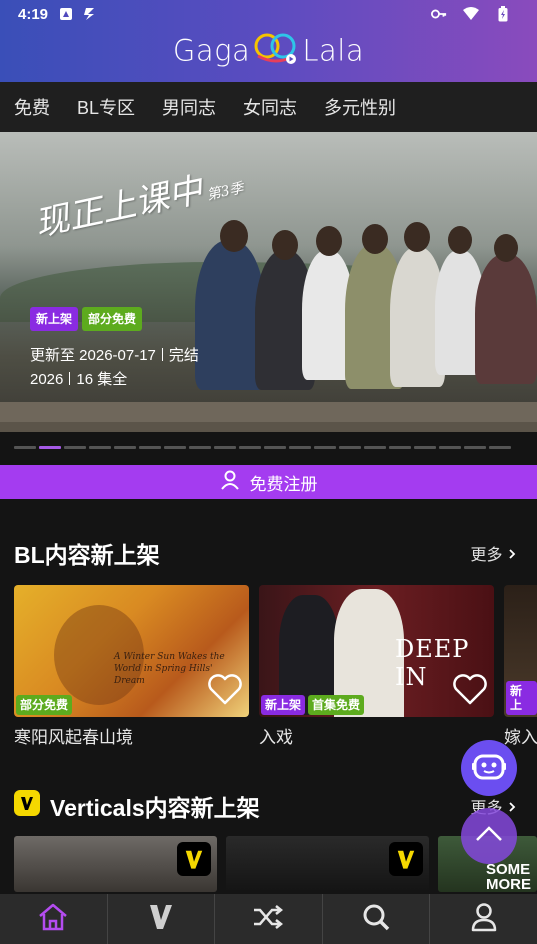 The image size is (537, 944). I want to click on card-title: 寒阳风起春山境, so click(73, 735).